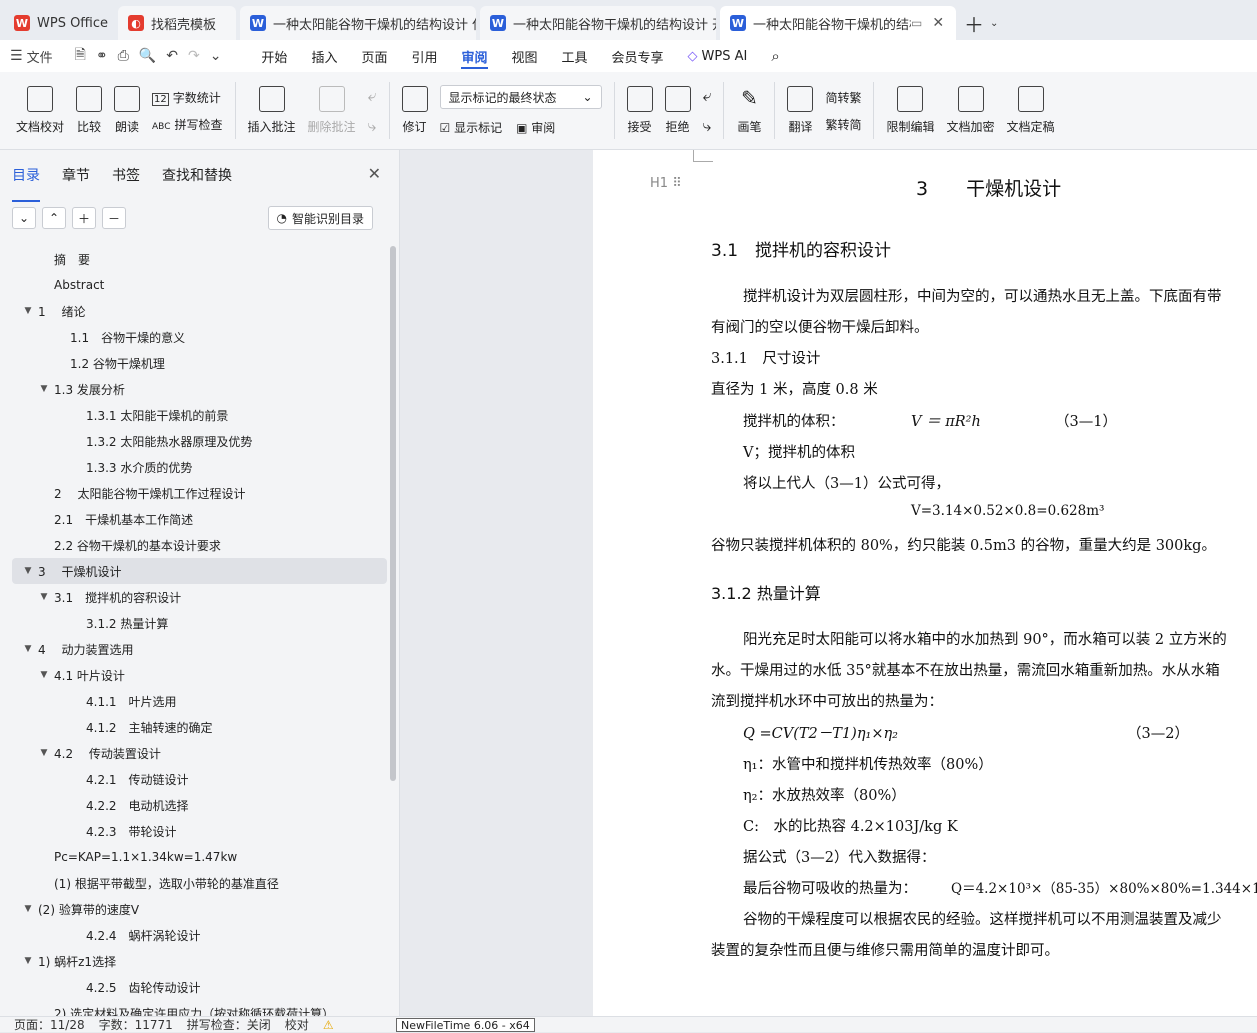 The width and height of the screenshot is (1257, 1033). Describe the element at coordinates (123, 56) in the screenshot. I see `print-icon: ⎙` at that location.